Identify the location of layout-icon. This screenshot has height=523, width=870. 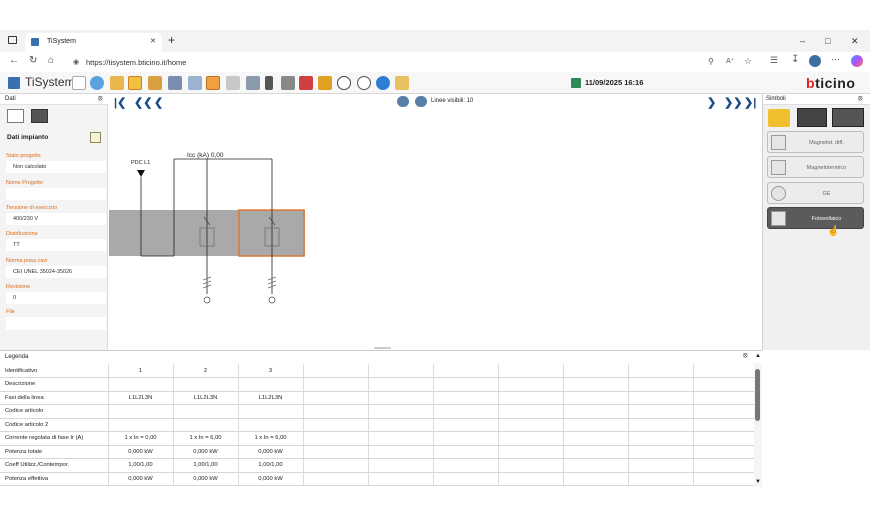
(213, 83).